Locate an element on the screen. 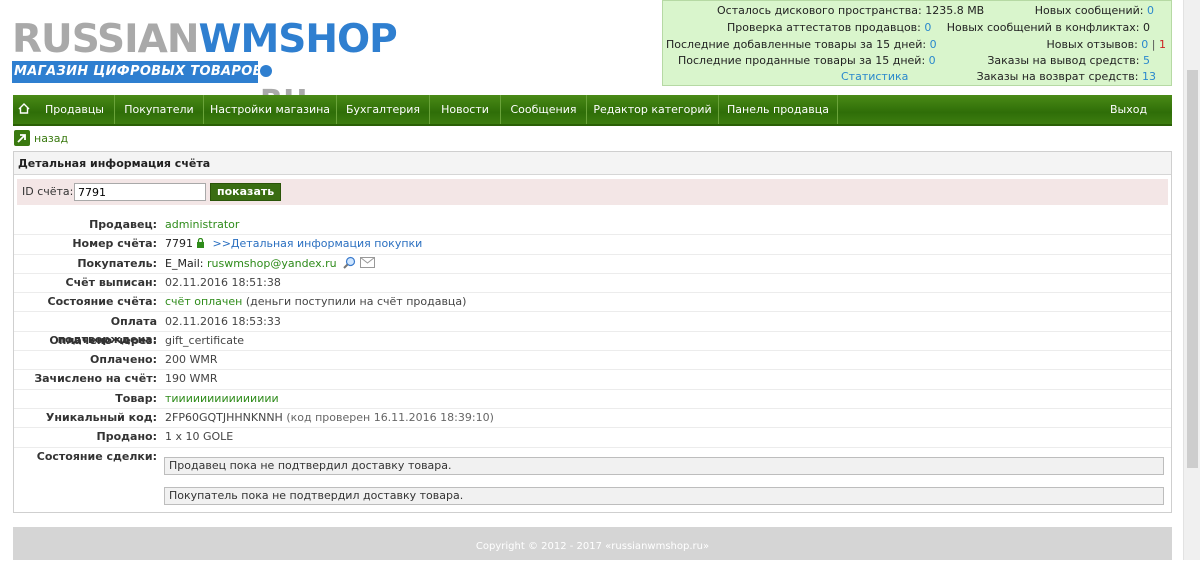 The height and width of the screenshot is (567, 1200). detail-row-credited: Зачислено на счёт: 190 WMR is located at coordinates (592, 380).